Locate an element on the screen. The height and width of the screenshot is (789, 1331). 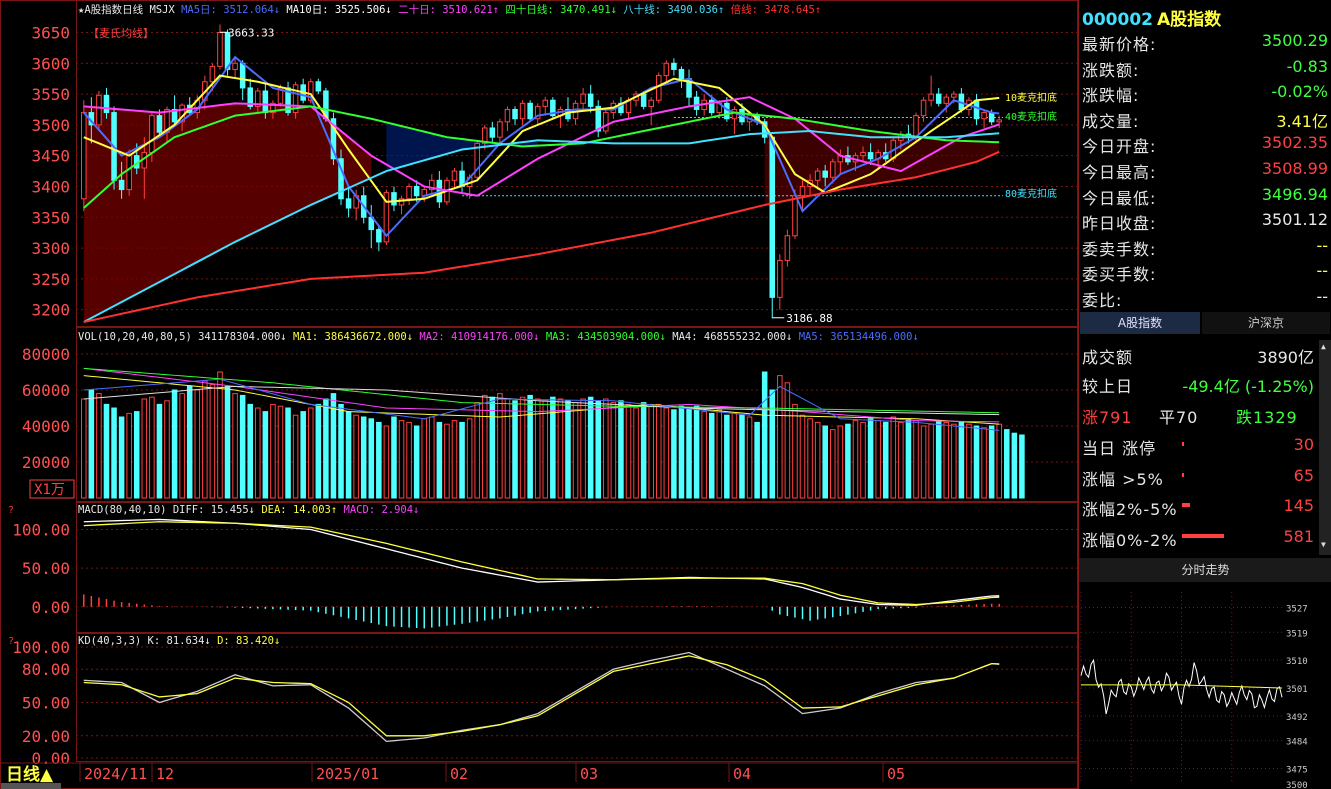
quote-label: 涨跌额: is located at coordinates (1111, 70).